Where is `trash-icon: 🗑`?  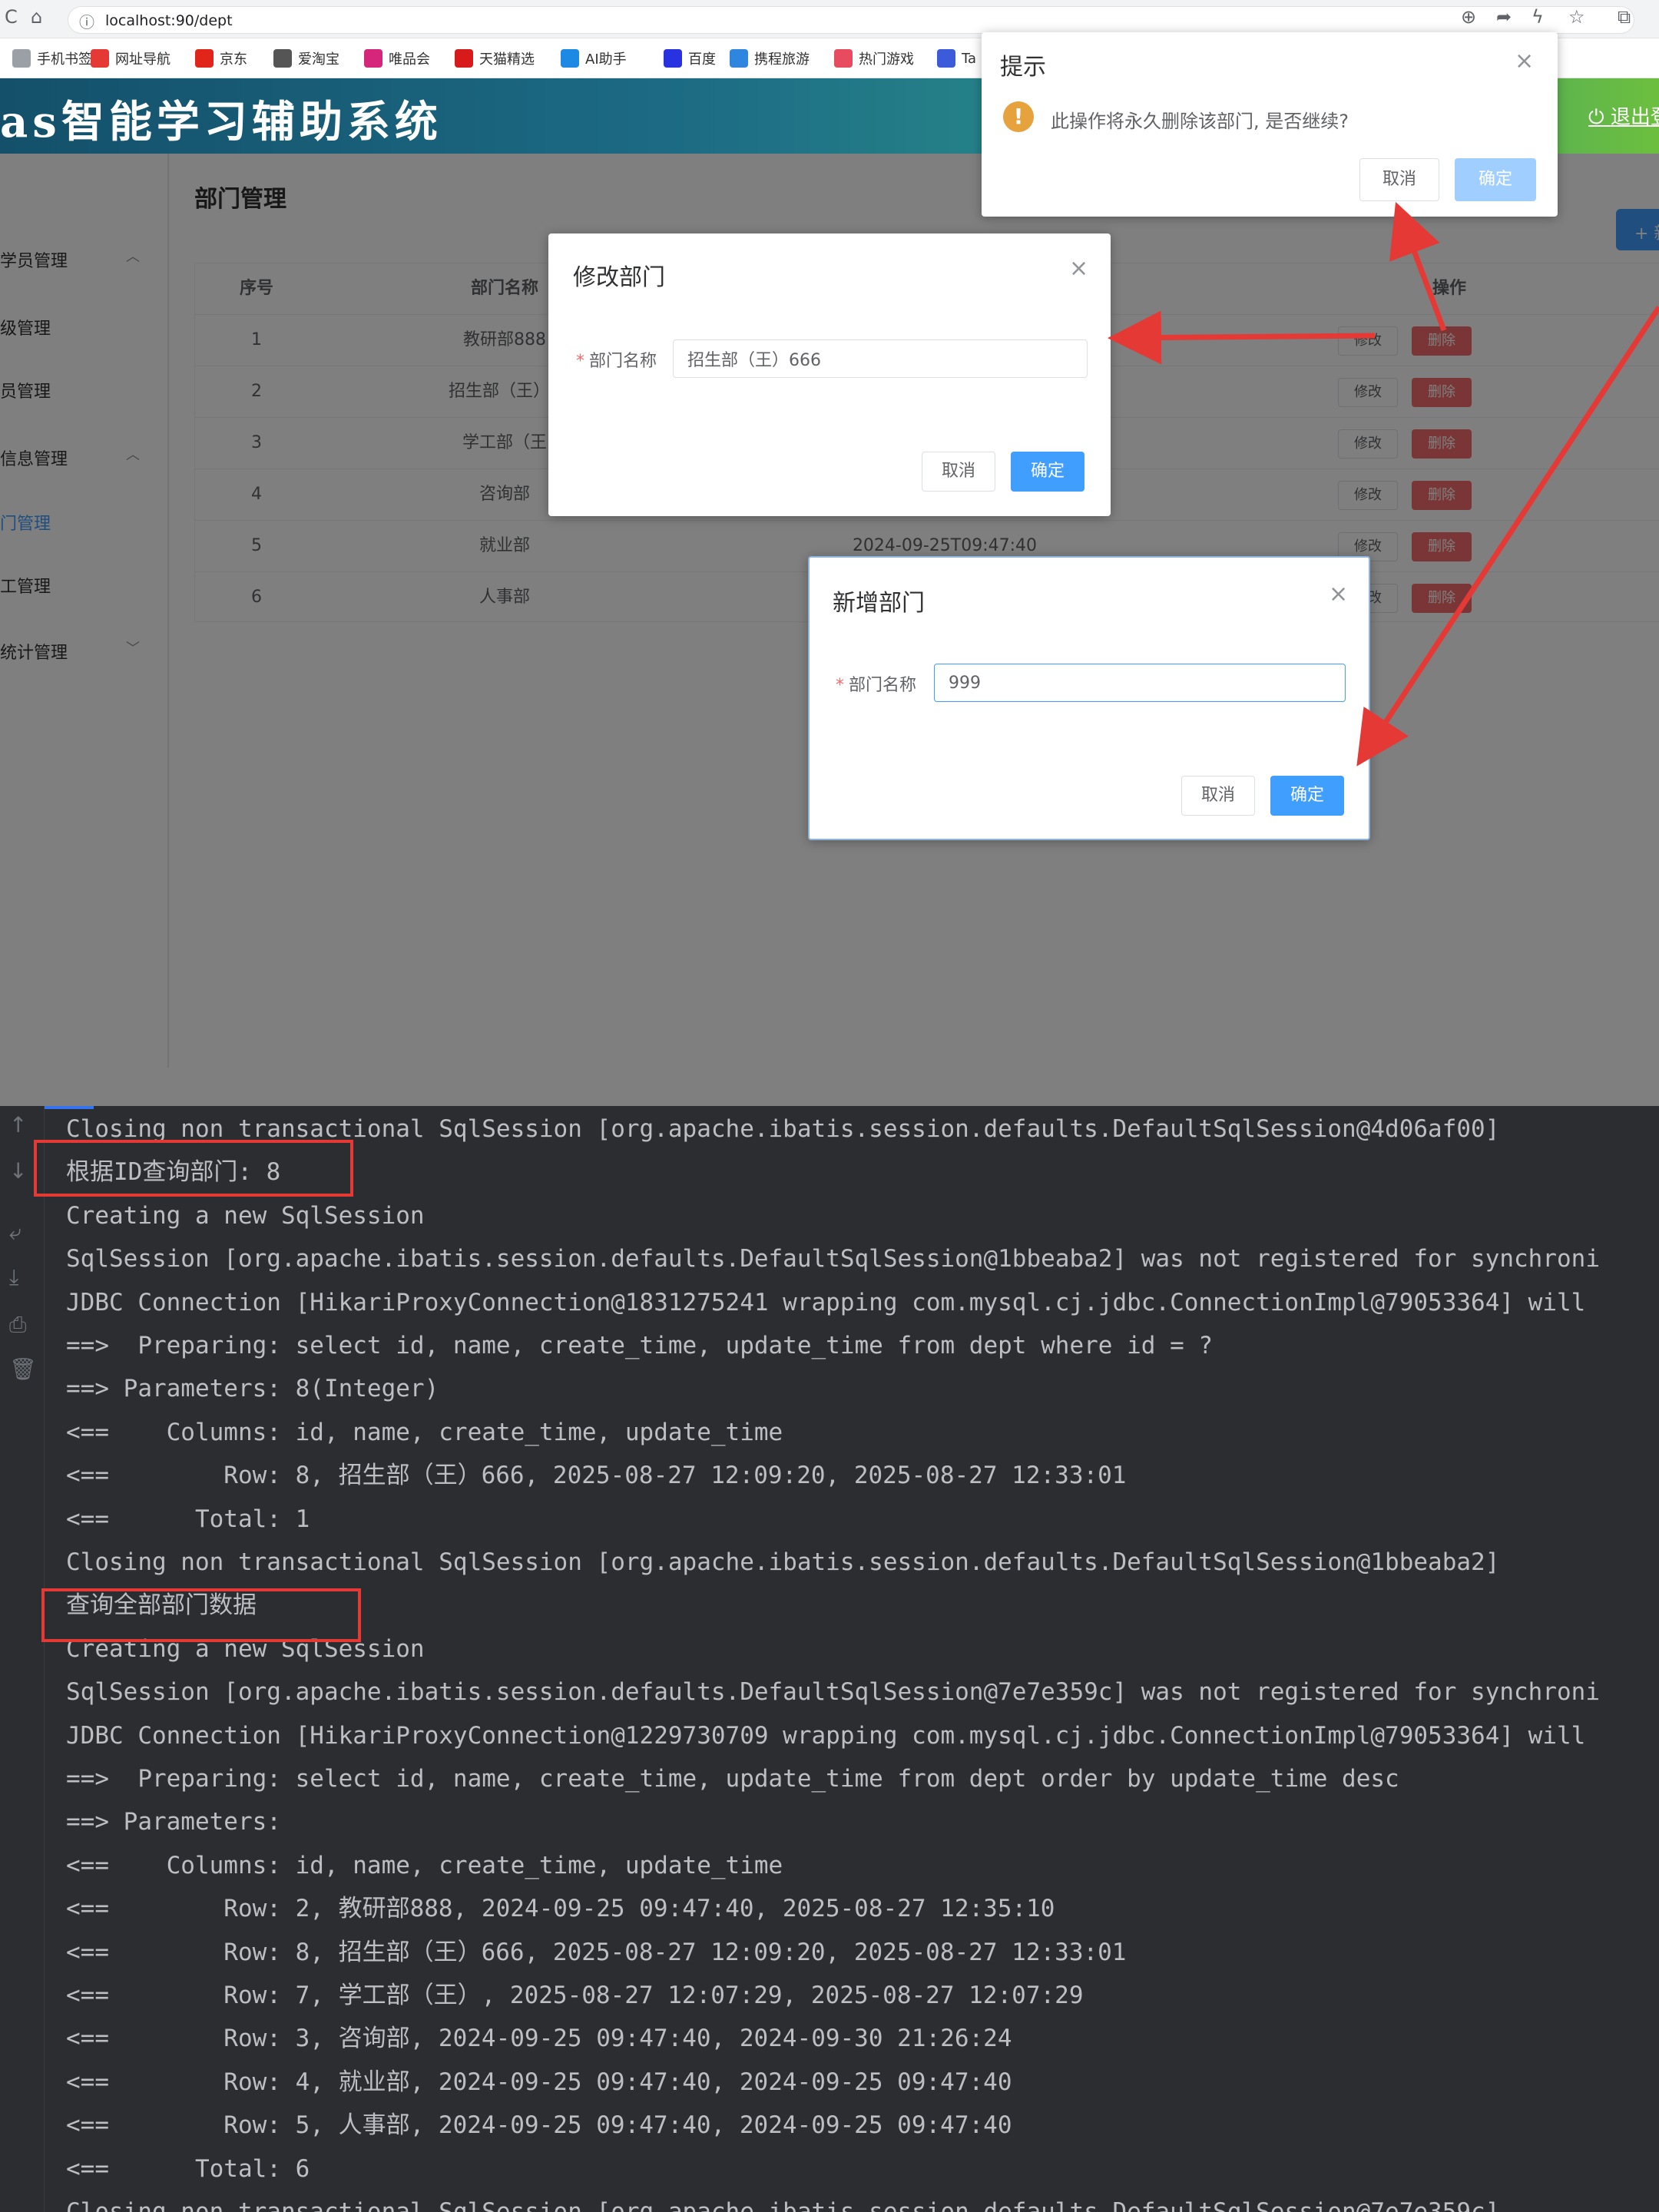 trash-icon: 🗑 is located at coordinates (23, 1369).